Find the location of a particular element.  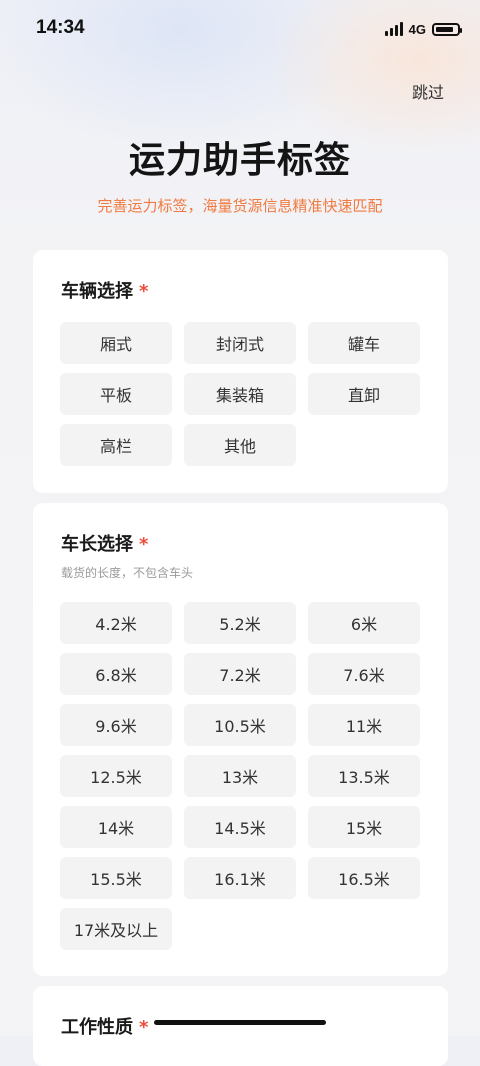

page-subtitle: 完善运力标签，海量货源信息精准快速匹配 is located at coordinates (240, 206).